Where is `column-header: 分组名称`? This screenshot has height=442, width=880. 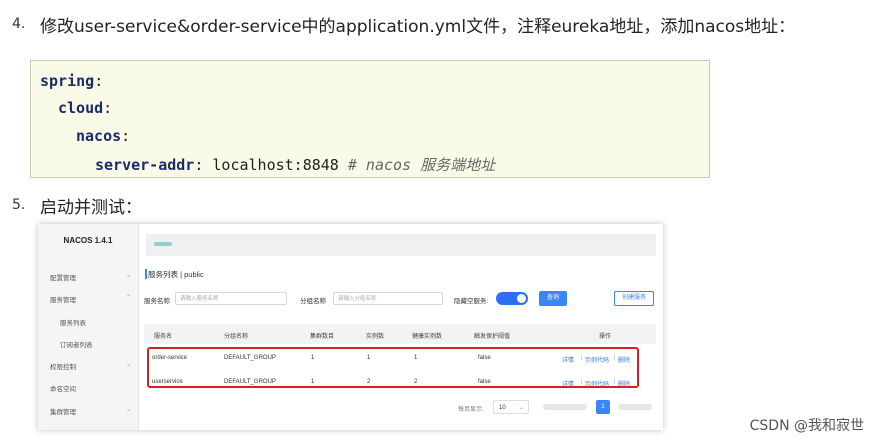 column-header: 分组名称 is located at coordinates (236, 337).